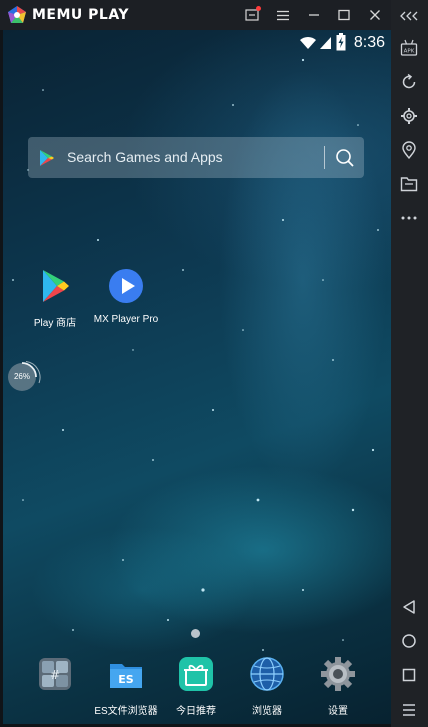  I want to click on location-icon, so click(409, 150).